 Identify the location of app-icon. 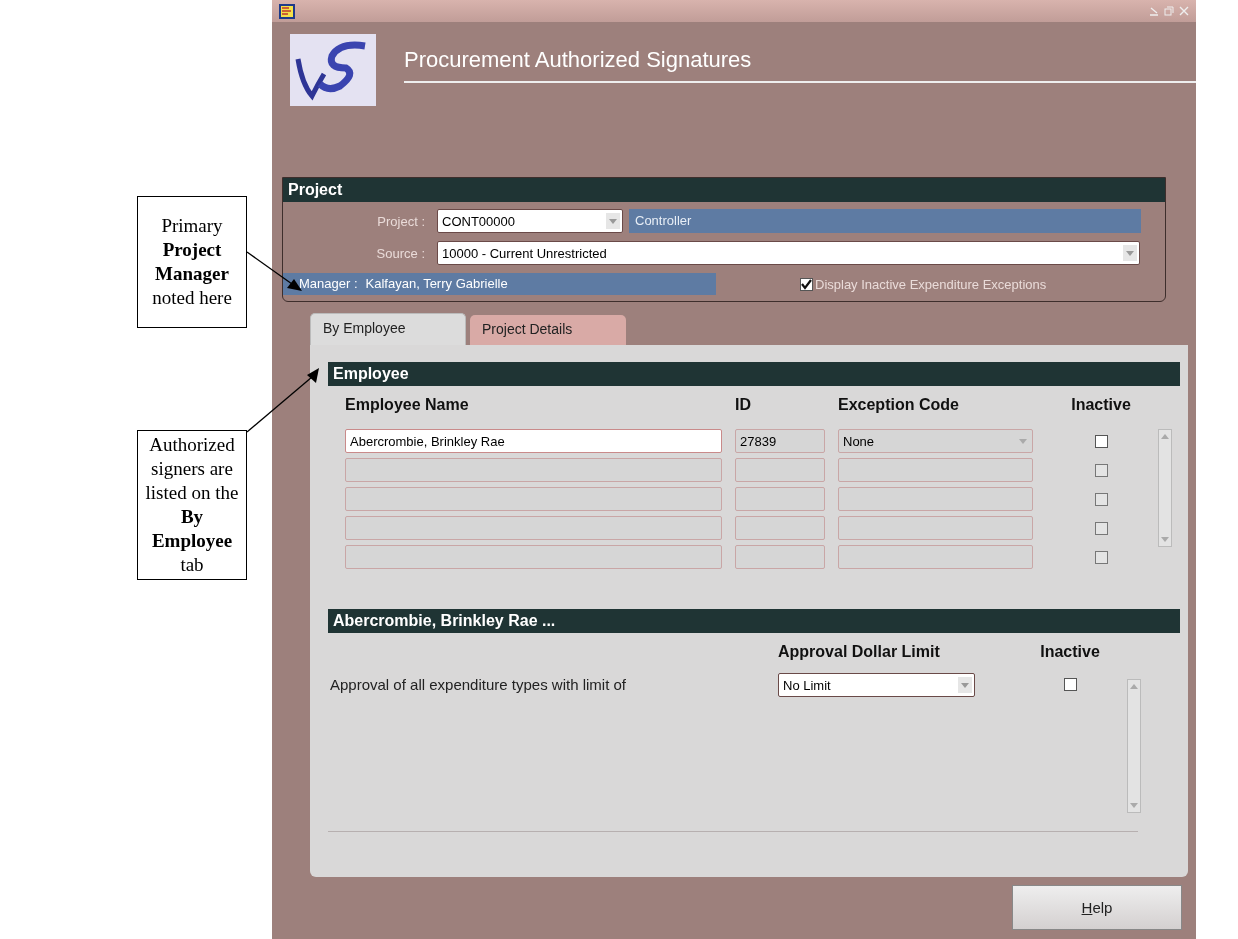
(287, 11).